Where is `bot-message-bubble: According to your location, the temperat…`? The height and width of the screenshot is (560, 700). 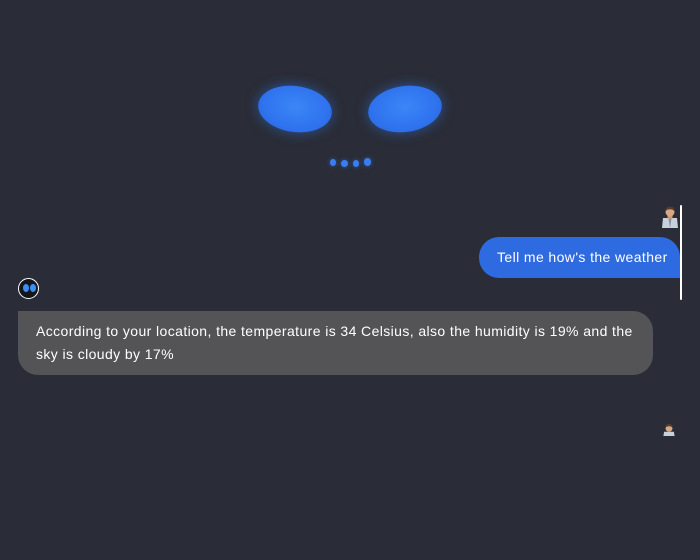 bot-message-bubble: According to your location, the temperat… is located at coordinates (335, 343).